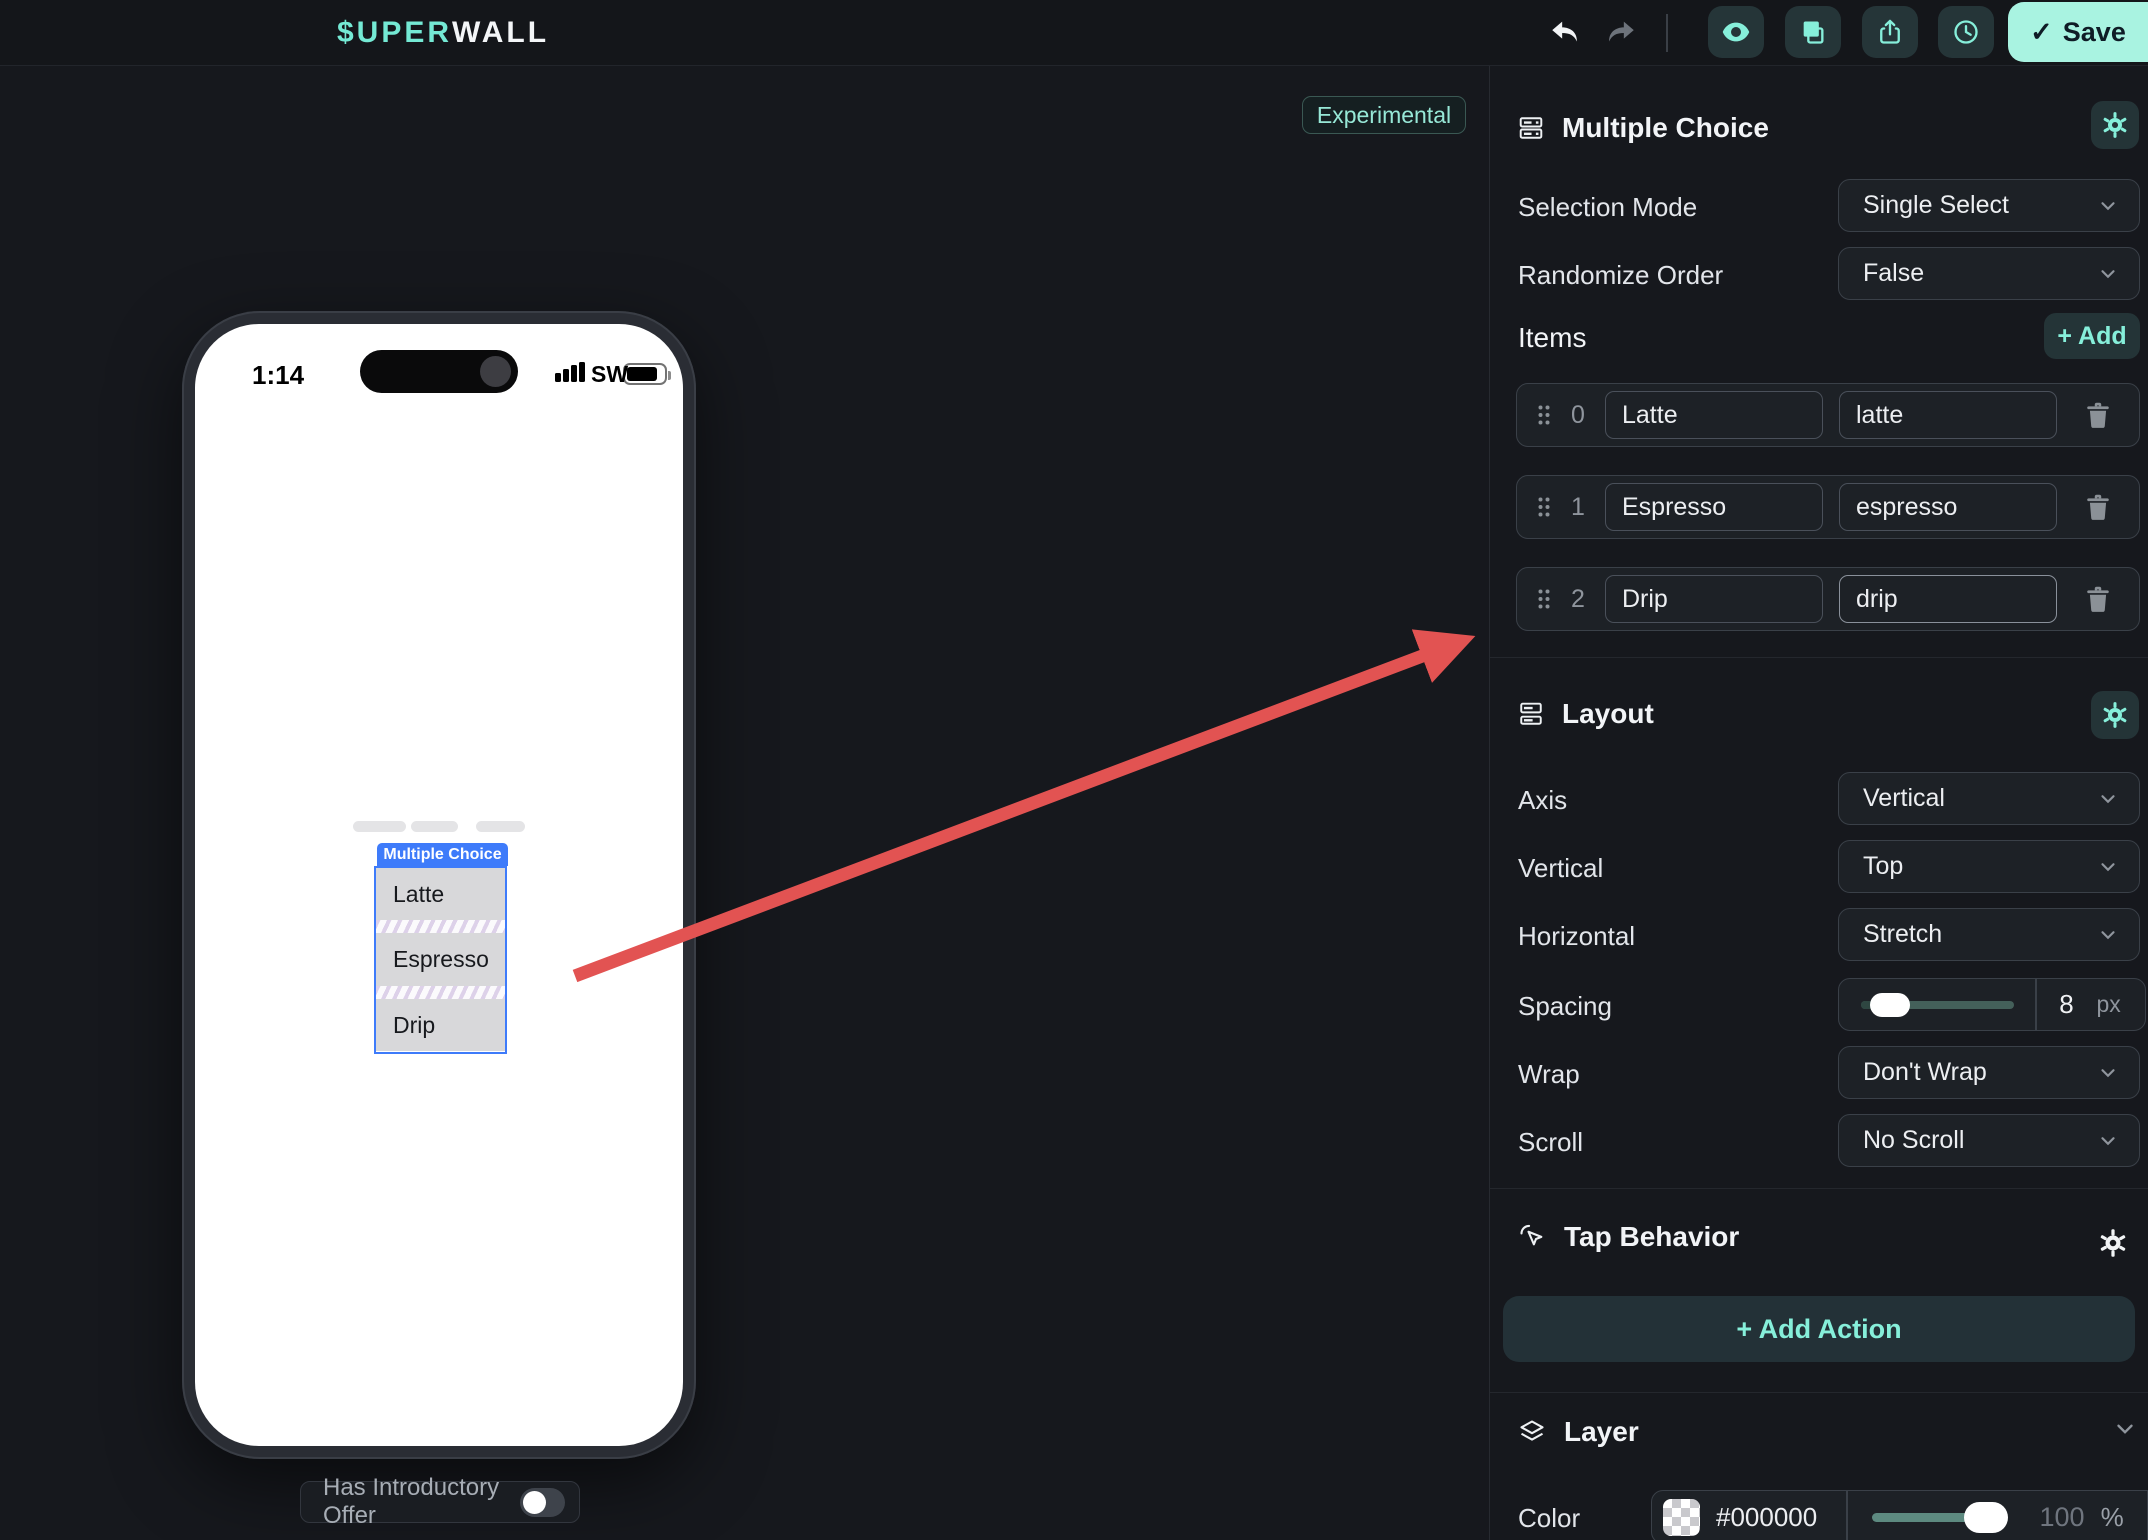 The width and height of the screenshot is (2148, 1540). I want to click on choice-option-drip: Drip, so click(440, 1025).